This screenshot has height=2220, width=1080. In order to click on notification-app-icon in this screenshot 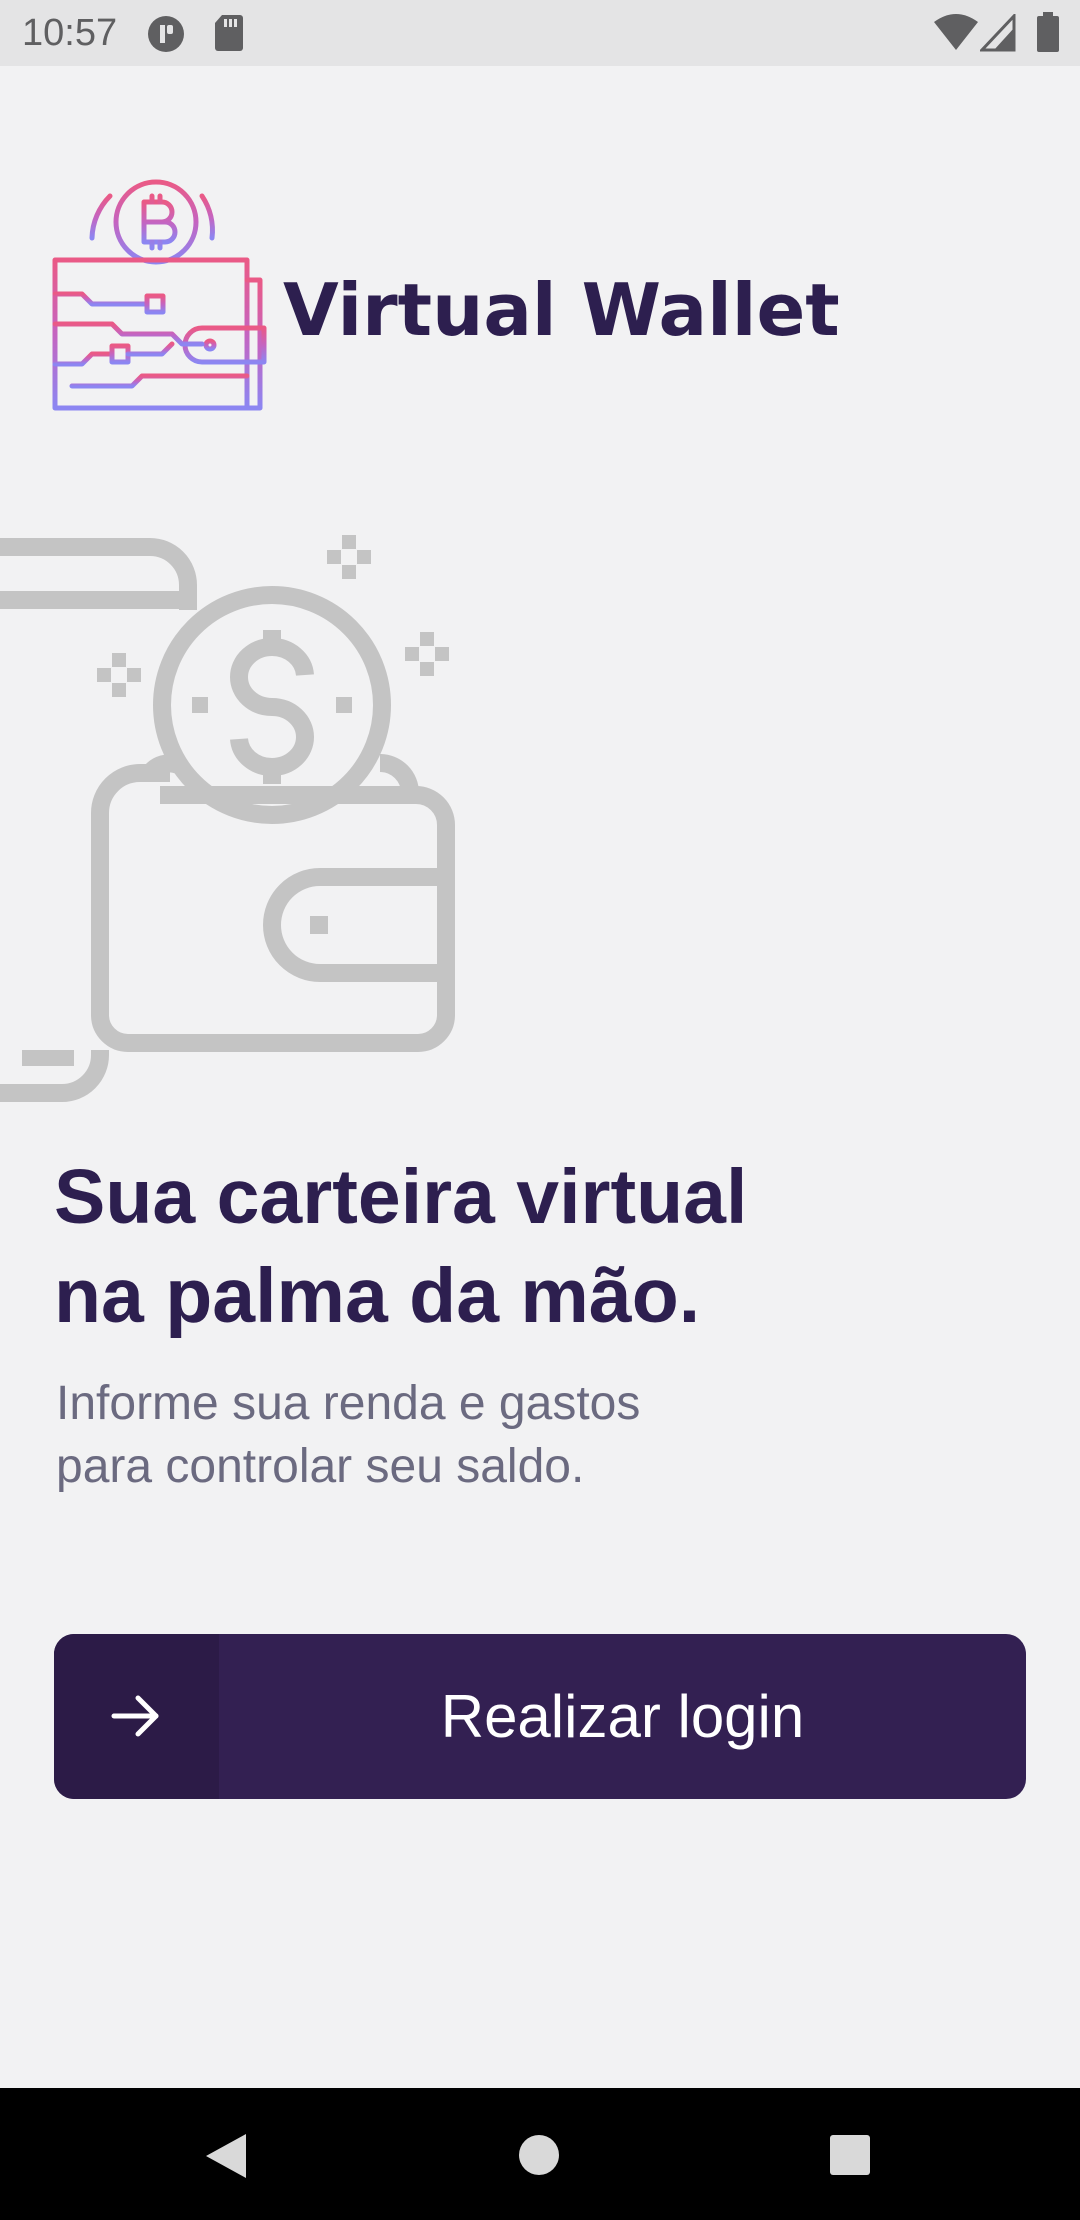, I will do `click(166, 34)`.